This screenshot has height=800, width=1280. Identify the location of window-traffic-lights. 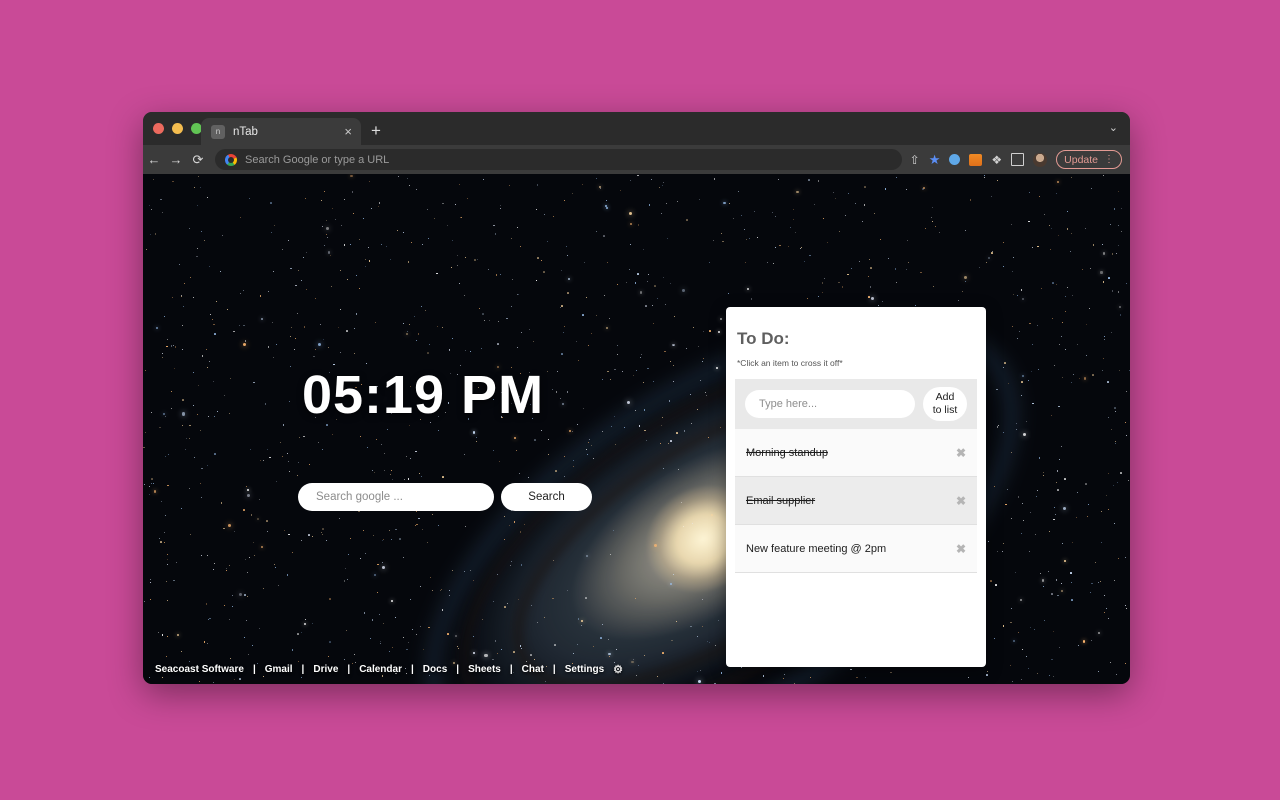
(177, 128).